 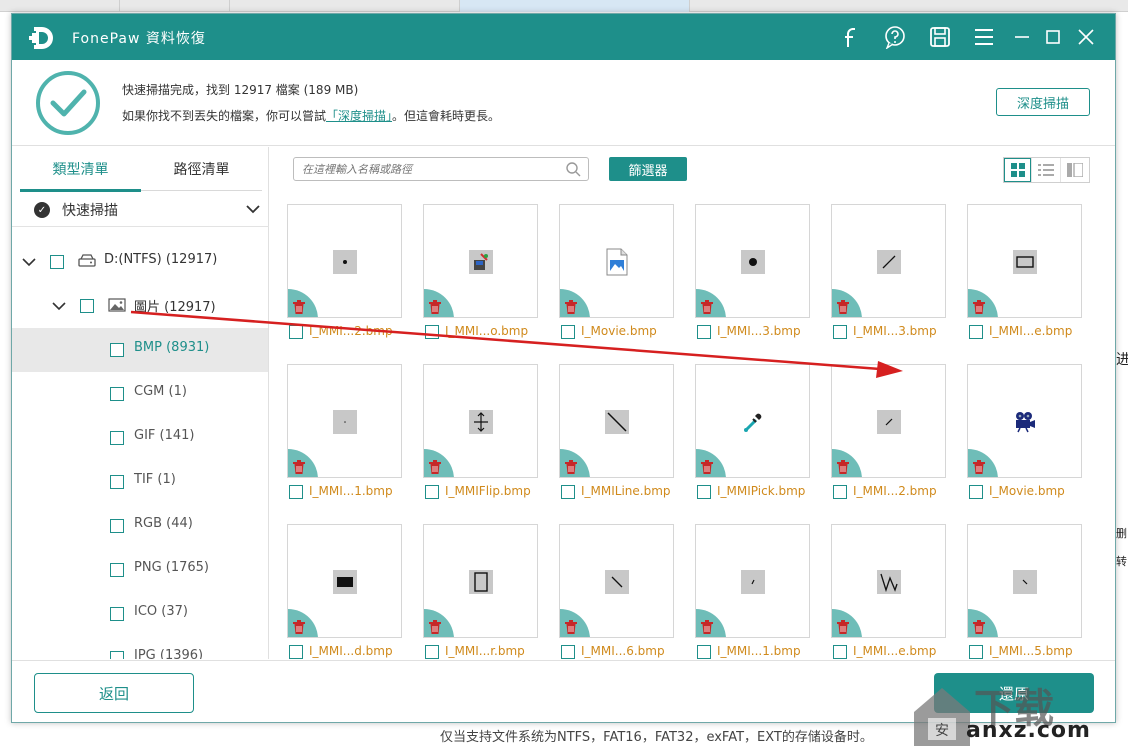 What do you see at coordinates (573, 169) in the screenshot?
I see `search-icon` at bounding box center [573, 169].